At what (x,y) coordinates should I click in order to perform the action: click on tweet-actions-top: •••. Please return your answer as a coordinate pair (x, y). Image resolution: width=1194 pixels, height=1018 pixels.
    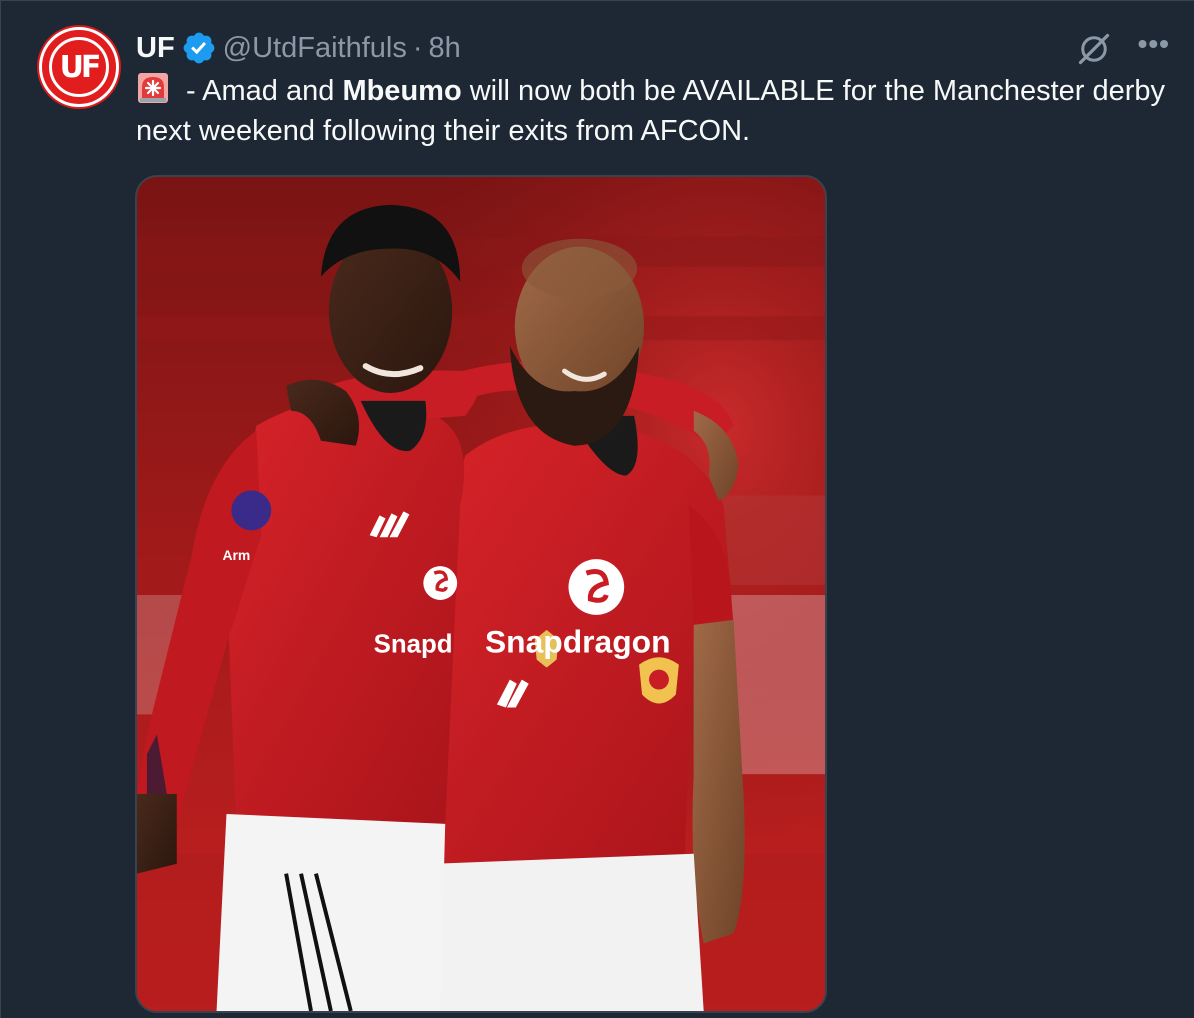
    Looking at the image, I should click on (1123, 48).